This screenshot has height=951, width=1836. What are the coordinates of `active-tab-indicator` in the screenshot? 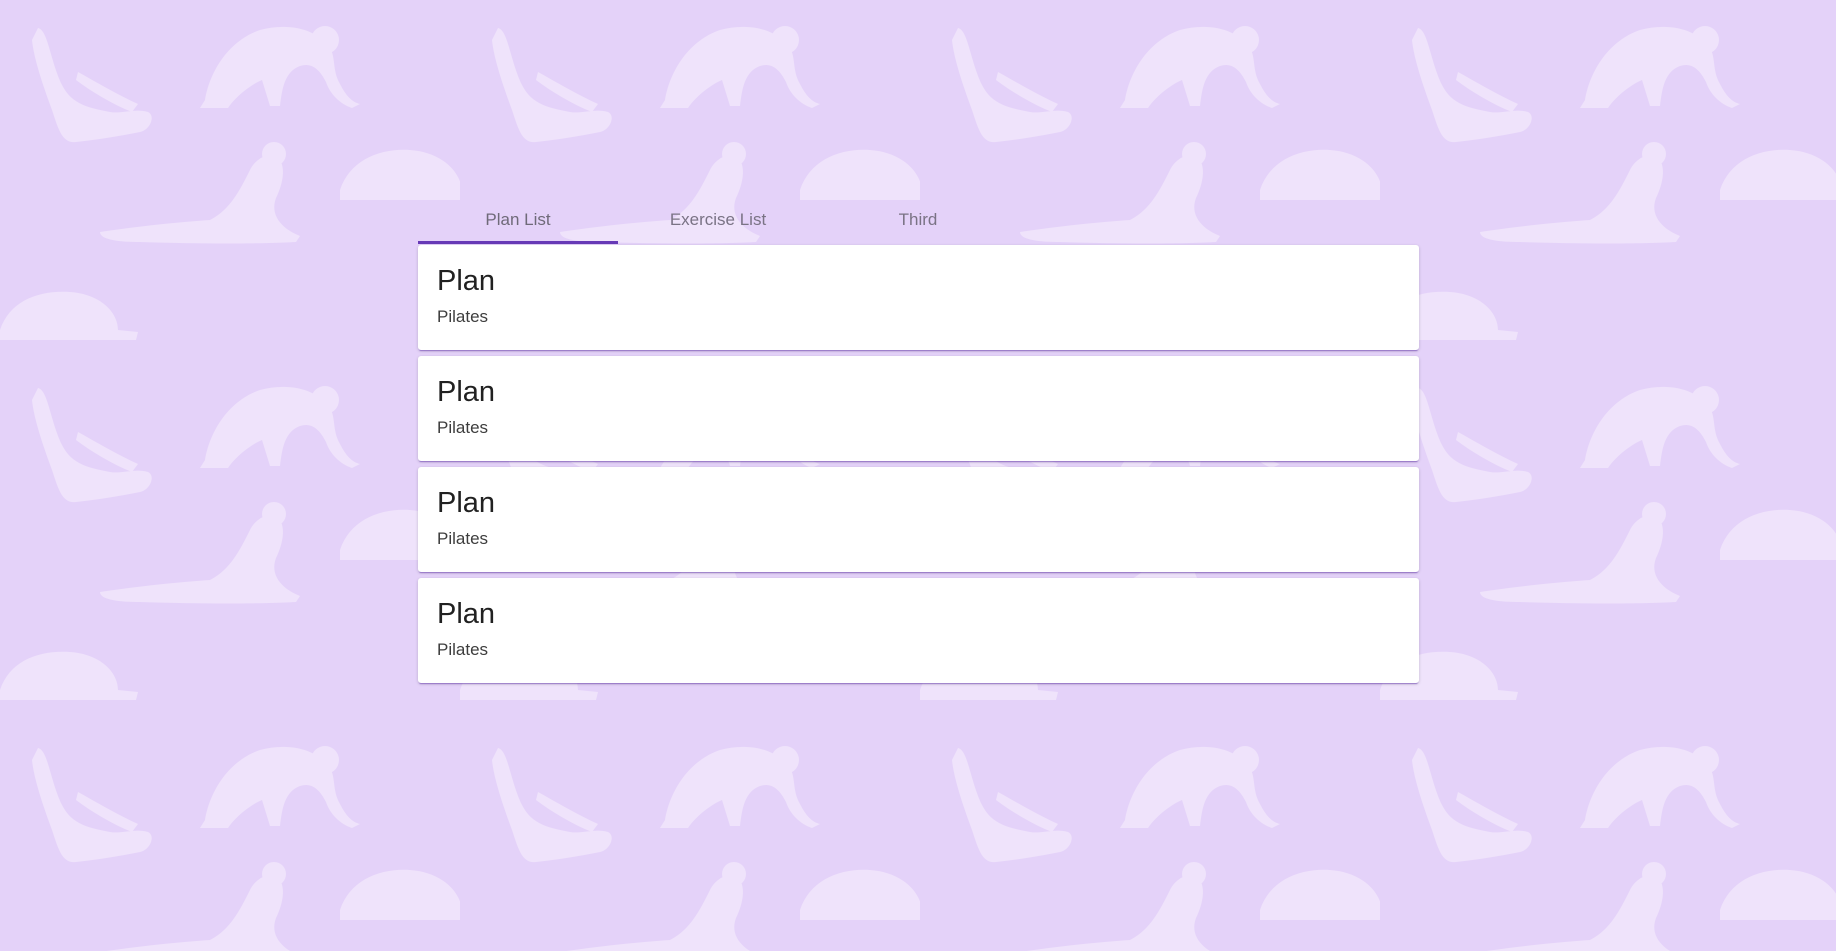 It's located at (518, 242).